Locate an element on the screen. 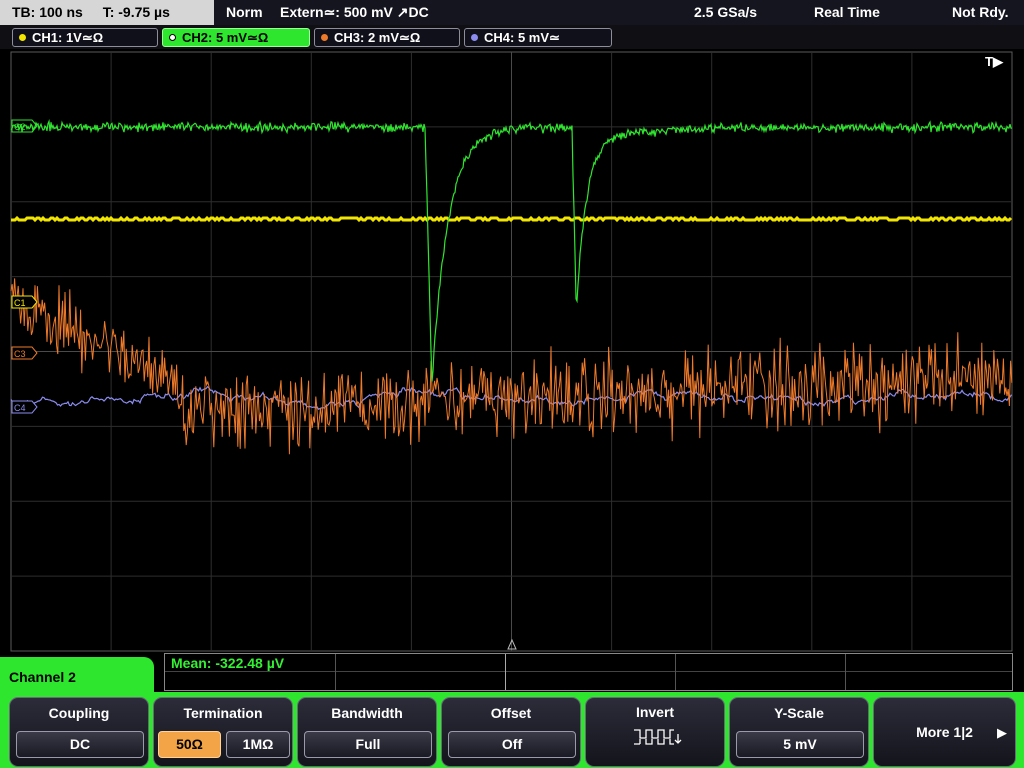 This screenshot has height=768, width=1024. ch1-trace is located at coordinates (512, 219).